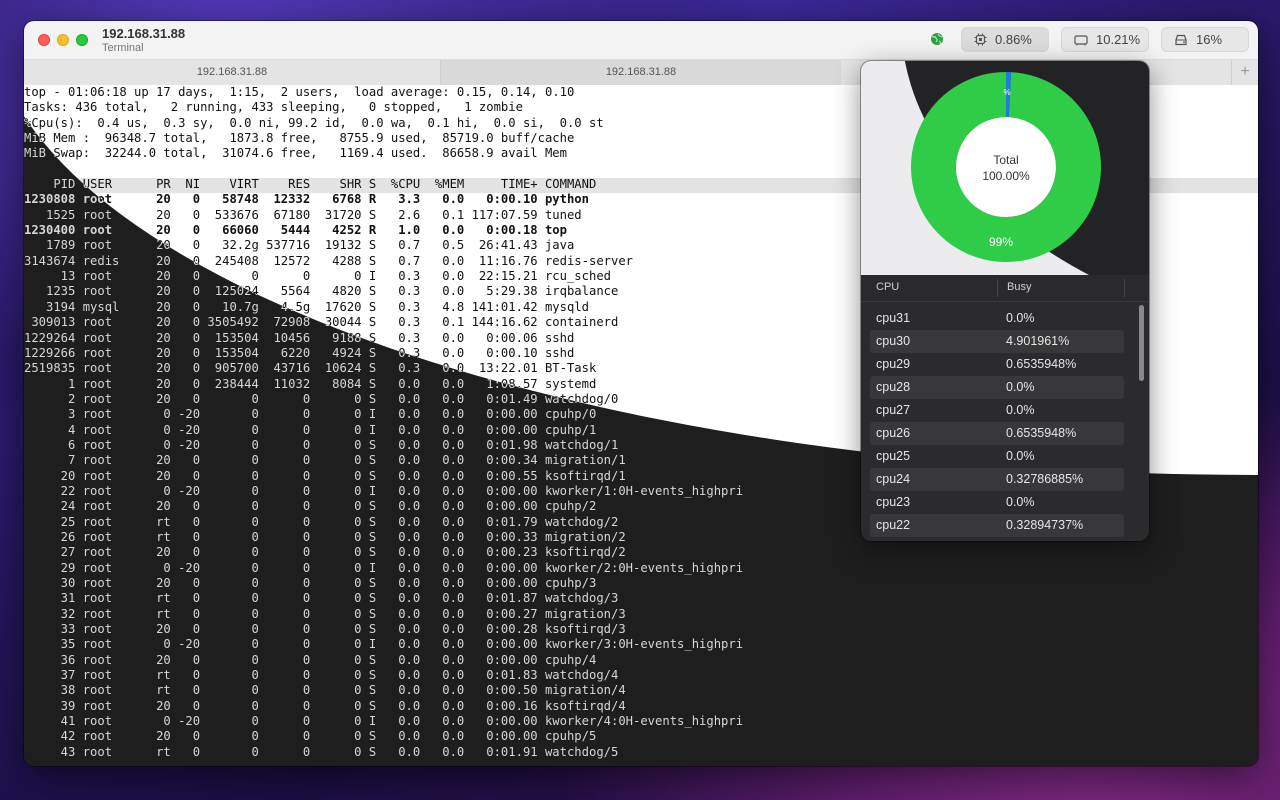 The width and height of the screenshot is (1280, 800). I want to click on cpu-name: cpu26, so click(893, 433).